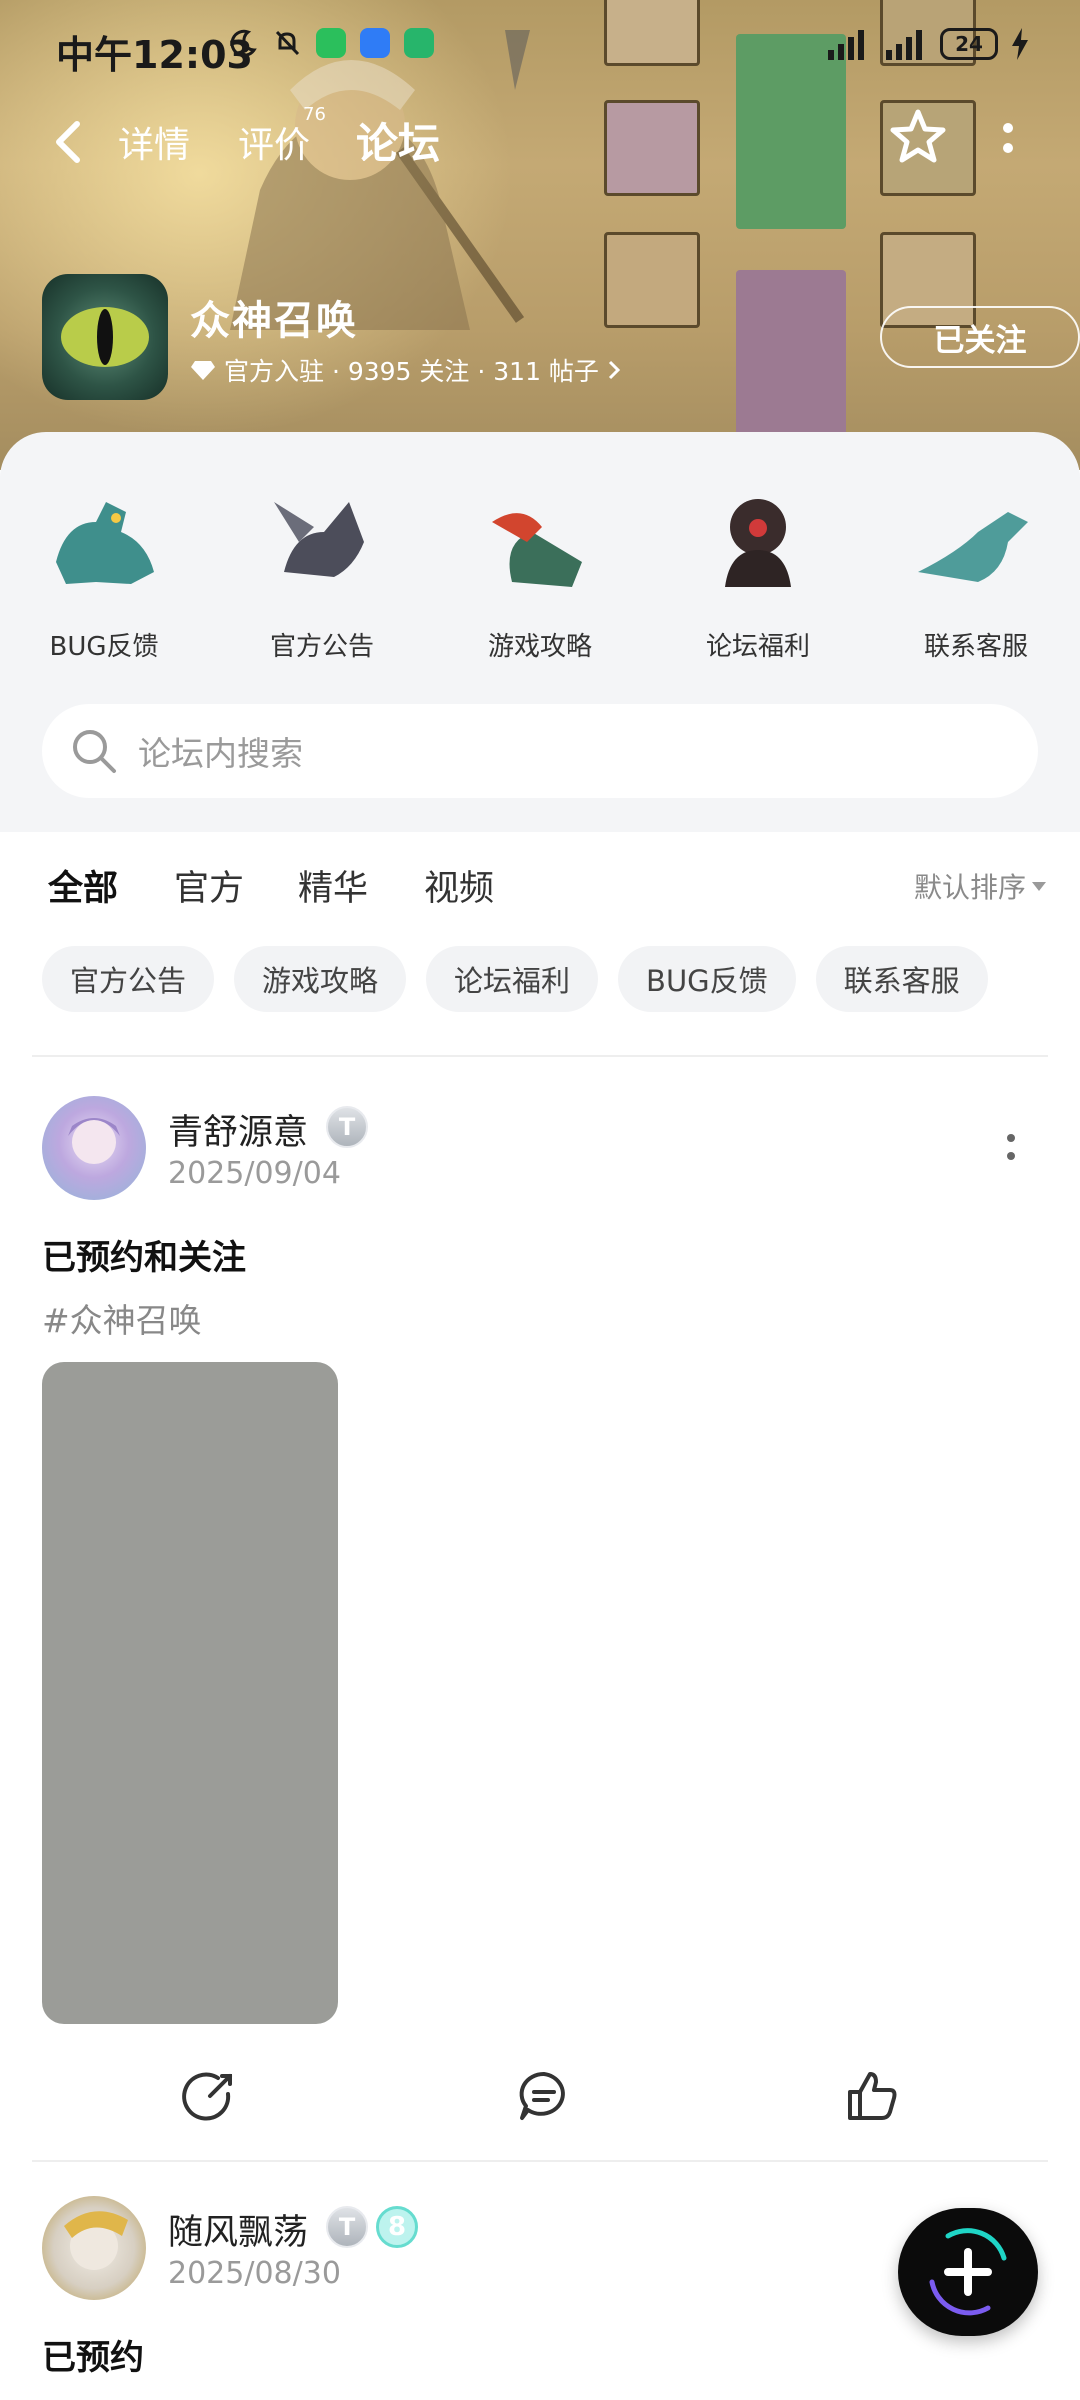 This screenshot has height=2400, width=1080. What do you see at coordinates (128, 979) in the screenshot?
I see `chip-official-notice: 官方公告` at bounding box center [128, 979].